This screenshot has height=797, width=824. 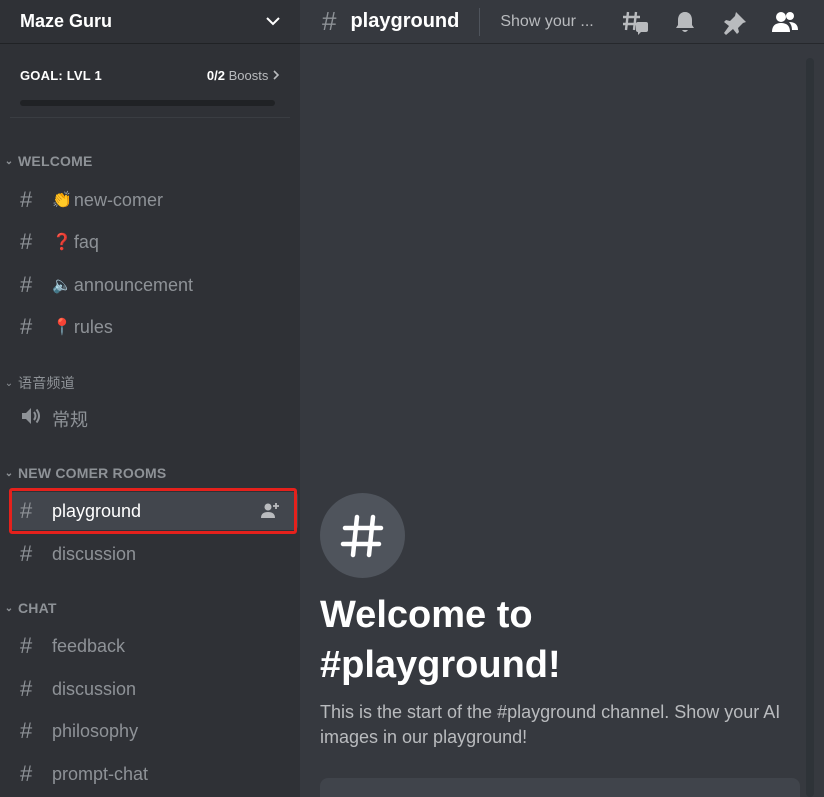 I want to click on scrollbar, so click(x=810, y=427).